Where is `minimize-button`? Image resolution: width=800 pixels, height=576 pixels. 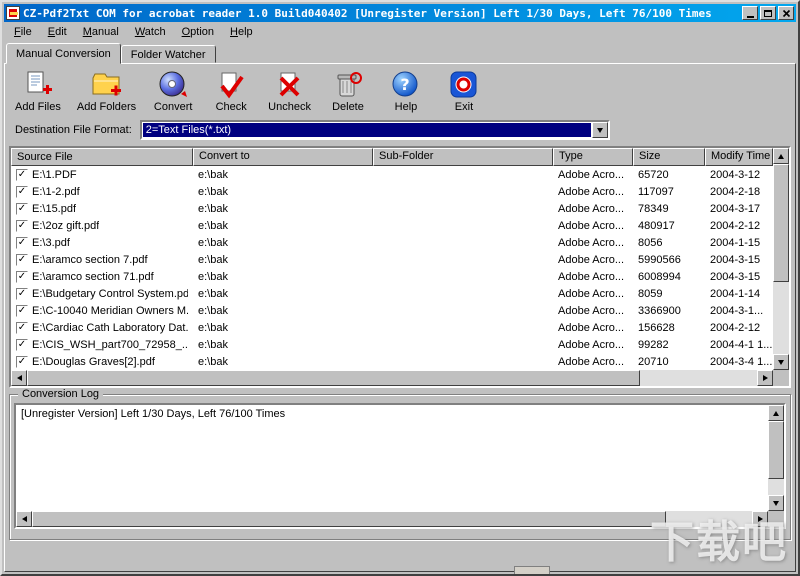
minimize-button is located at coordinates (750, 13).